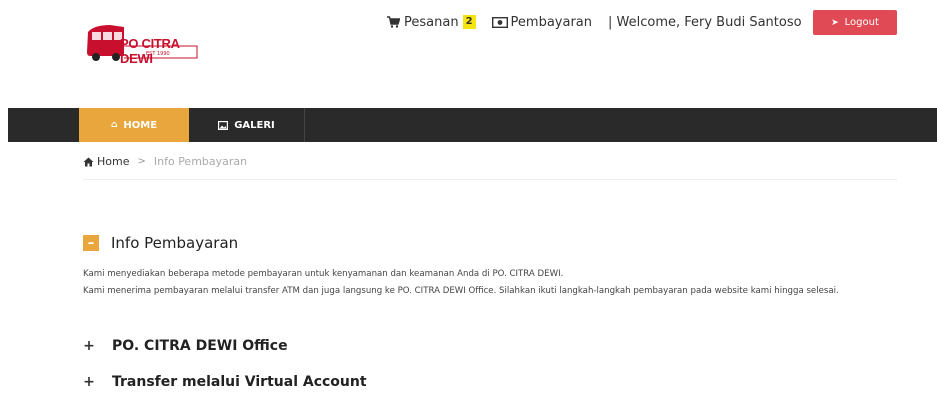  What do you see at coordinates (88, 161) in the screenshot?
I see `home-icon` at bounding box center [88, 161].